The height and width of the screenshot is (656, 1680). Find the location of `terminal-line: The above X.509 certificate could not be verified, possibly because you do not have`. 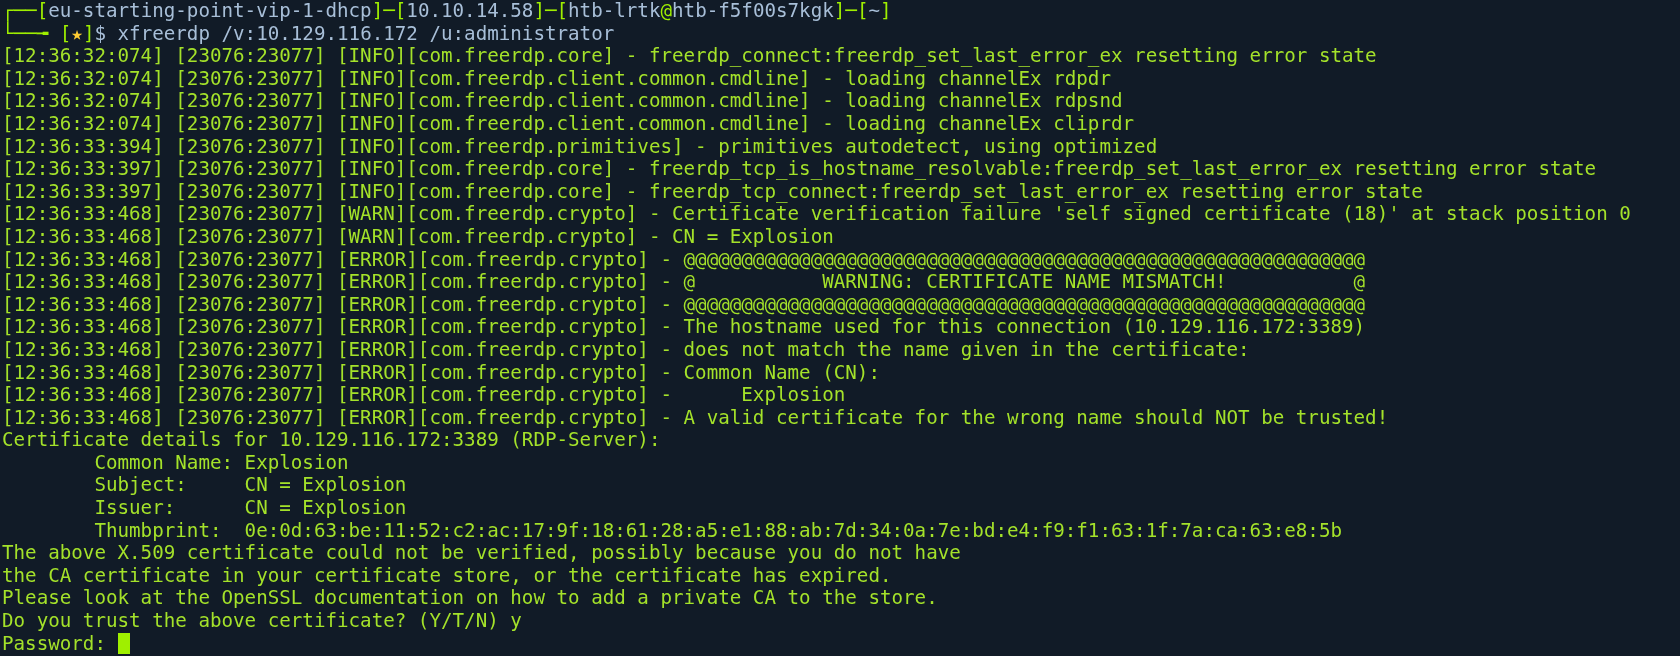

terminal-line: The above X.509 certificate could not be verified, possibly because you do not have is located at coordinates (482, 553).